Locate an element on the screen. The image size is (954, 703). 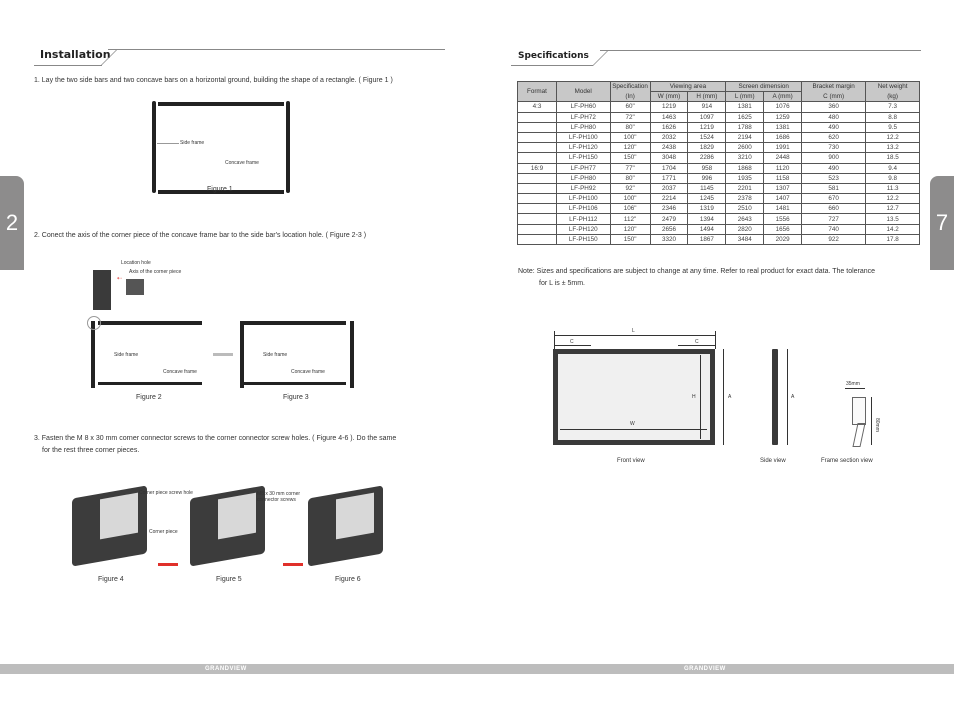
header-h: H (mm) is located at coordinates (707, 97).